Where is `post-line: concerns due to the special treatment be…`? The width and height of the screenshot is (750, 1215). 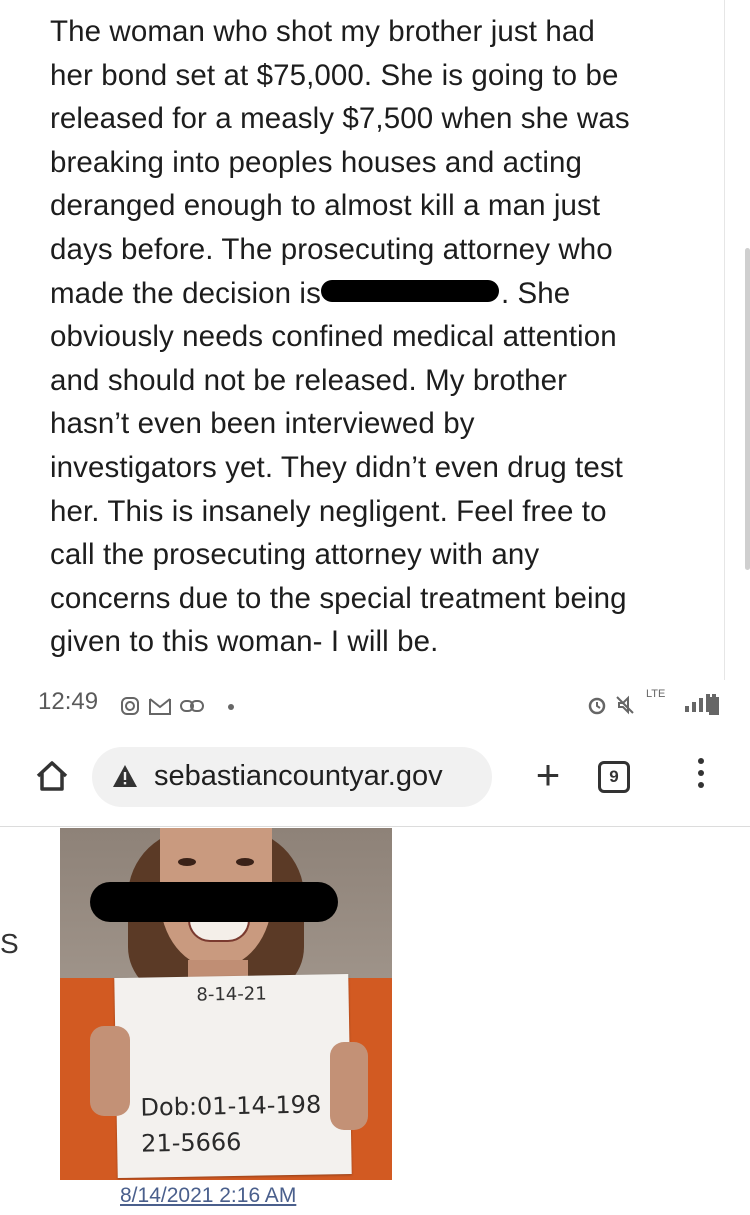 post-line: concerns due to the special treatment be… is located at coordinates (338, 598).